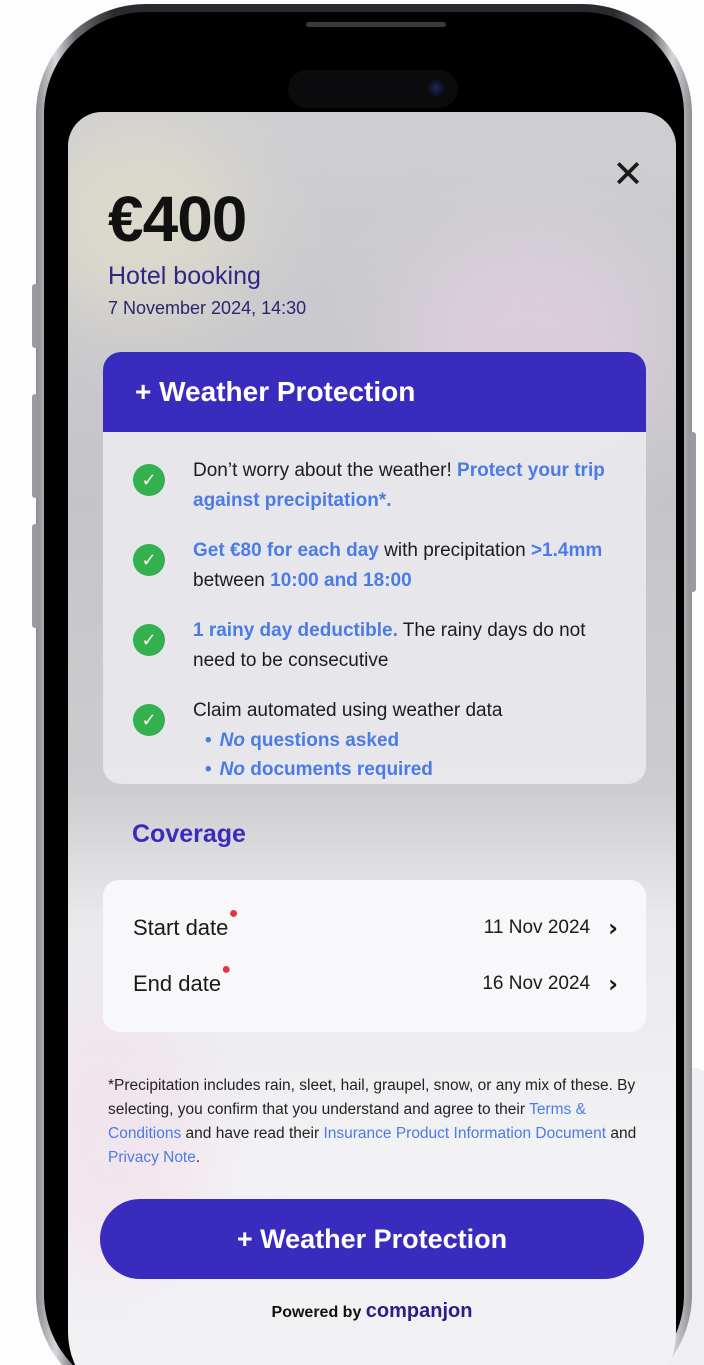 This screenshot has width=704, height=1365. What do you see at coordinates (152, 1157) in the screenshot?
I see `privacy-link: Privacy Note` at bounding box center [152, 1157].